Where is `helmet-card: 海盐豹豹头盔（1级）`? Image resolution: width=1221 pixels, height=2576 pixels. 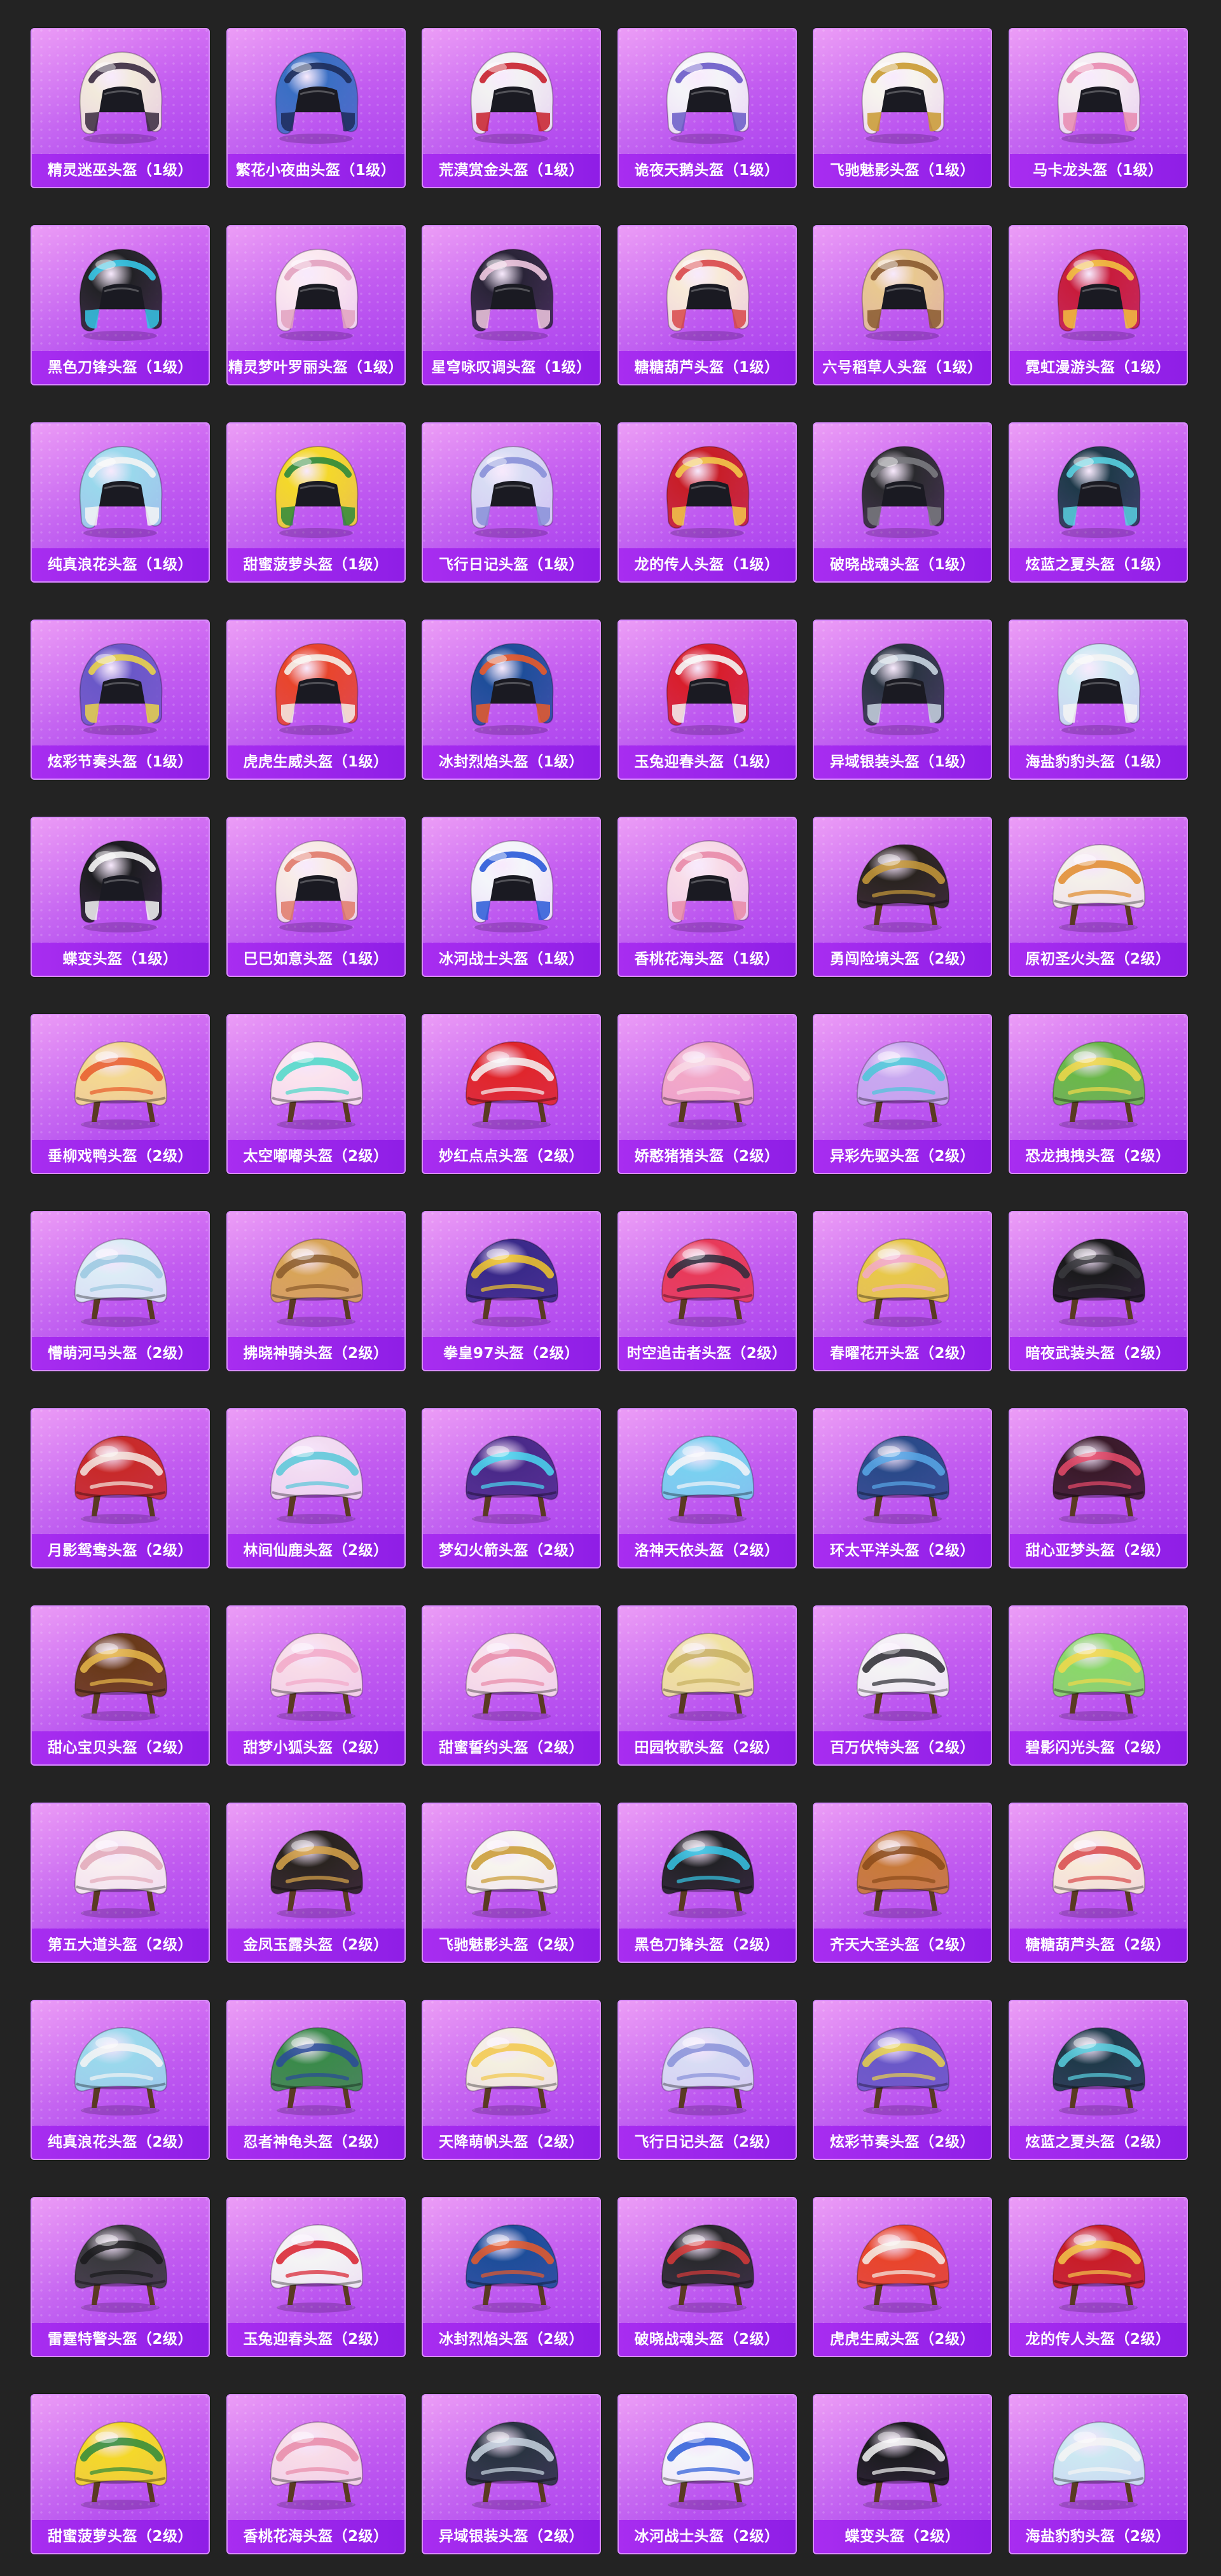 helmet-card: 海盐豹豹头盔（1级） is located at coordinates (1098, 700).